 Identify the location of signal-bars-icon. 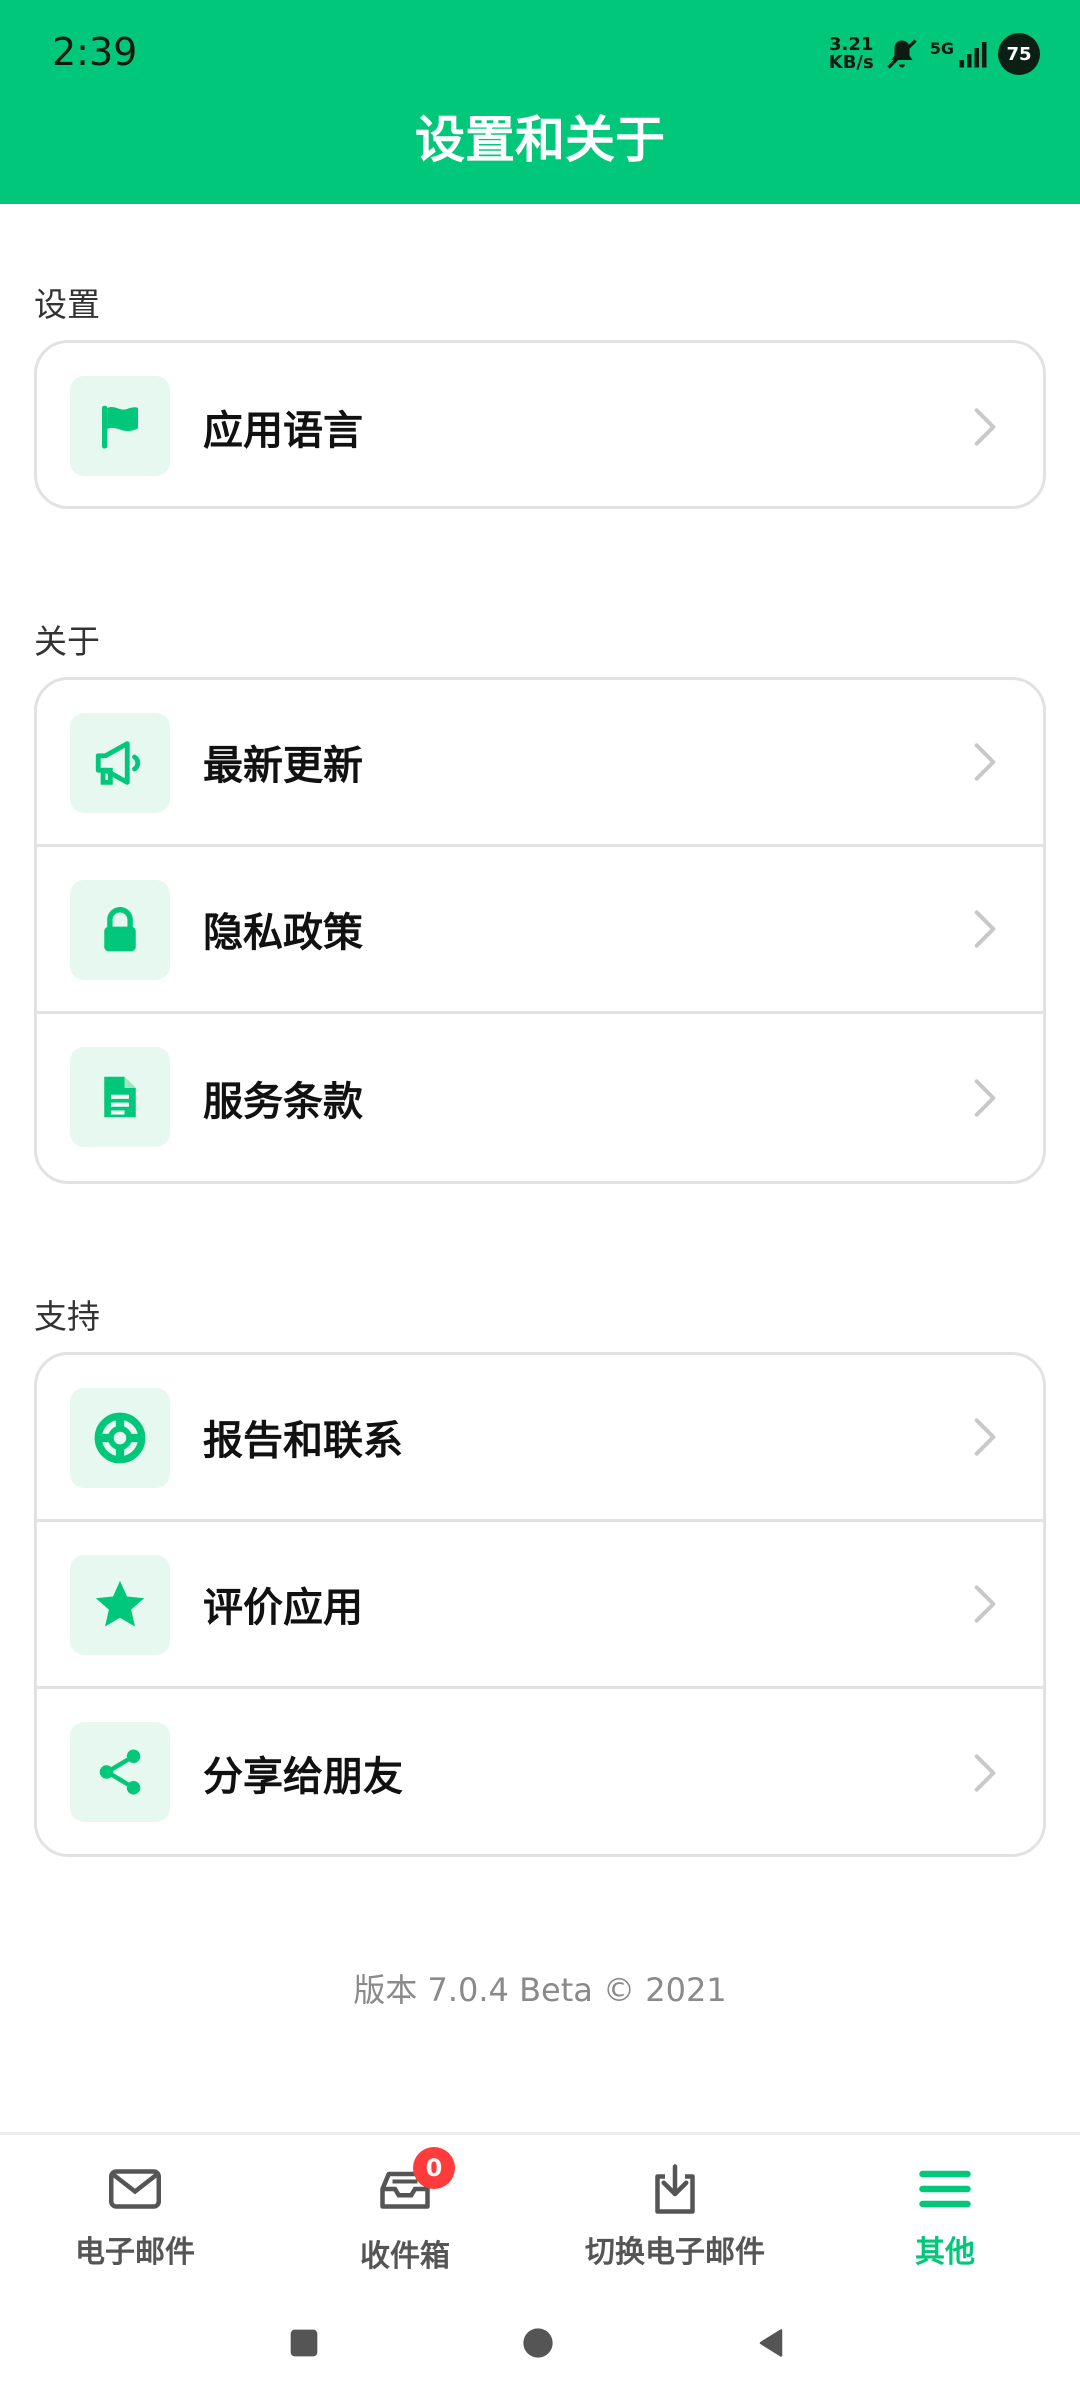
(973, 55).